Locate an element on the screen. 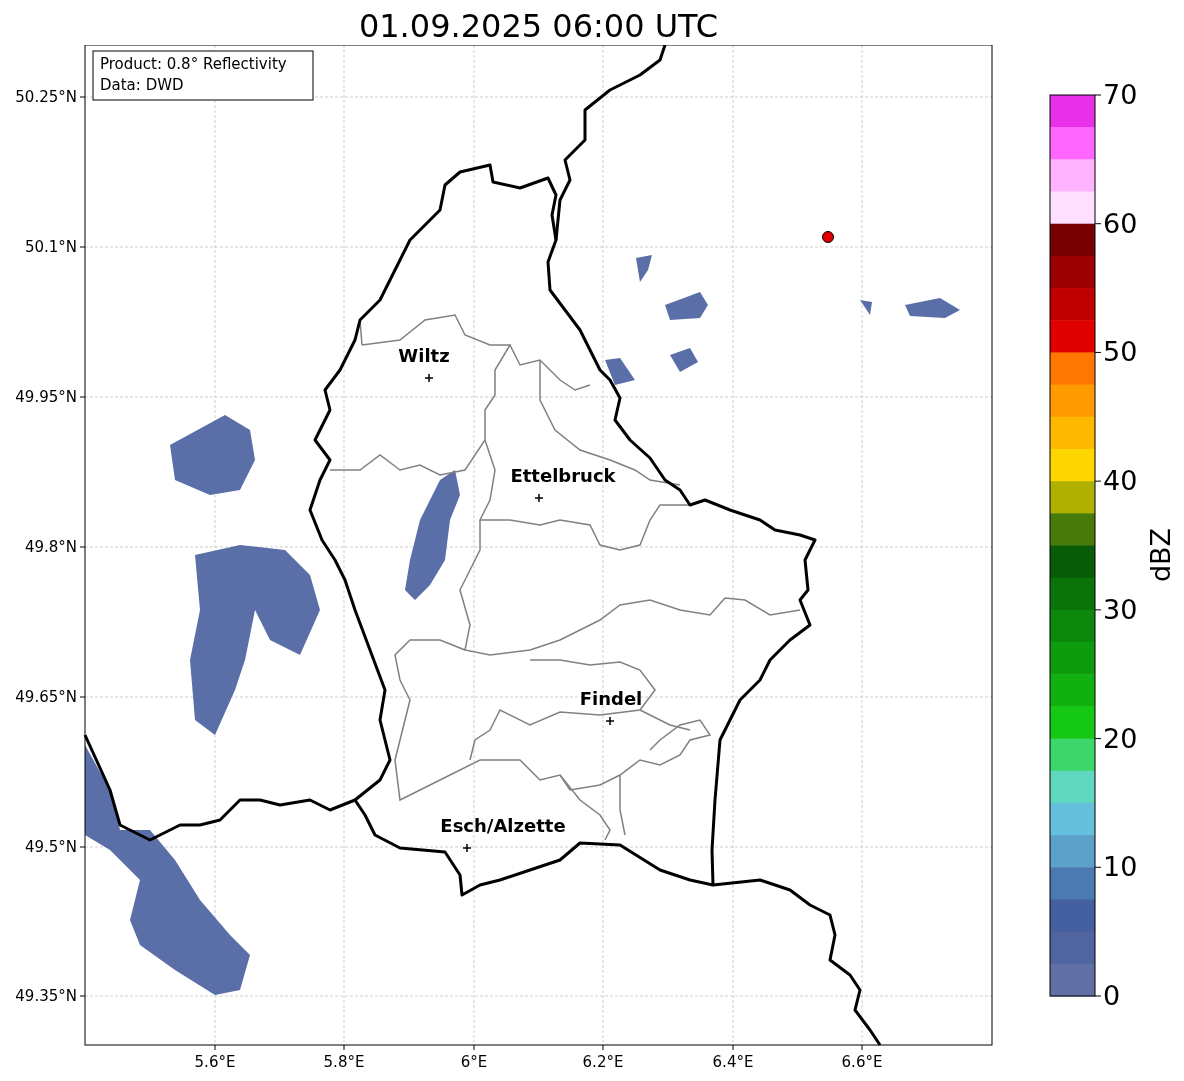 The height and width of the screenshot is (1081, 1184). colorbar-label: dBZ is located at coordinates (1160, 555).